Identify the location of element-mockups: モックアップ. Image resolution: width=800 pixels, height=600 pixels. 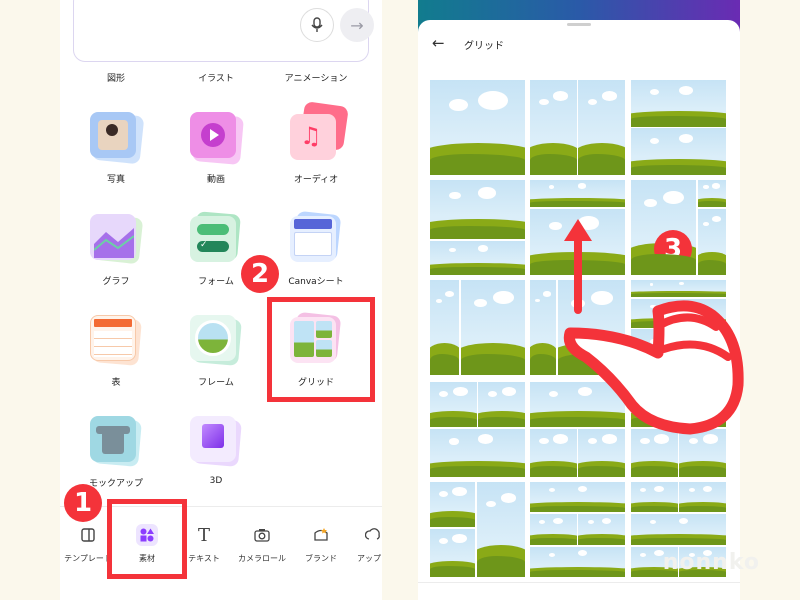
(116, 452).